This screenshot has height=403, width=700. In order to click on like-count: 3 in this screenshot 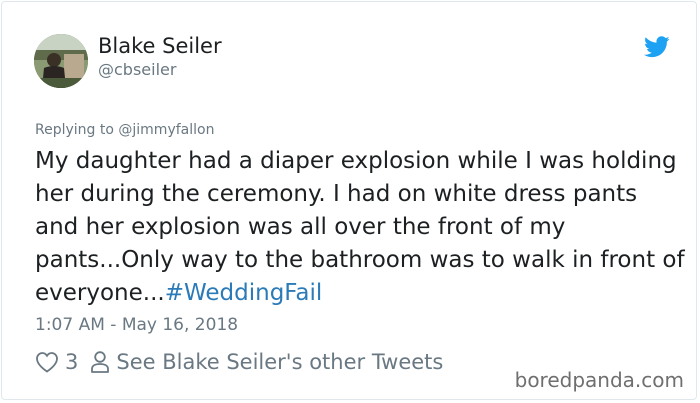, I will do `click(71, 362)`.